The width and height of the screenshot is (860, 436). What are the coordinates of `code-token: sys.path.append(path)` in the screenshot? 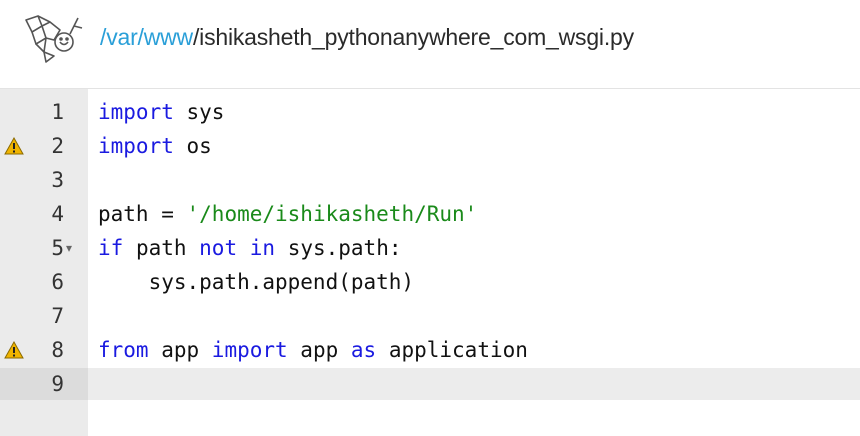 It's located at (256, 282).